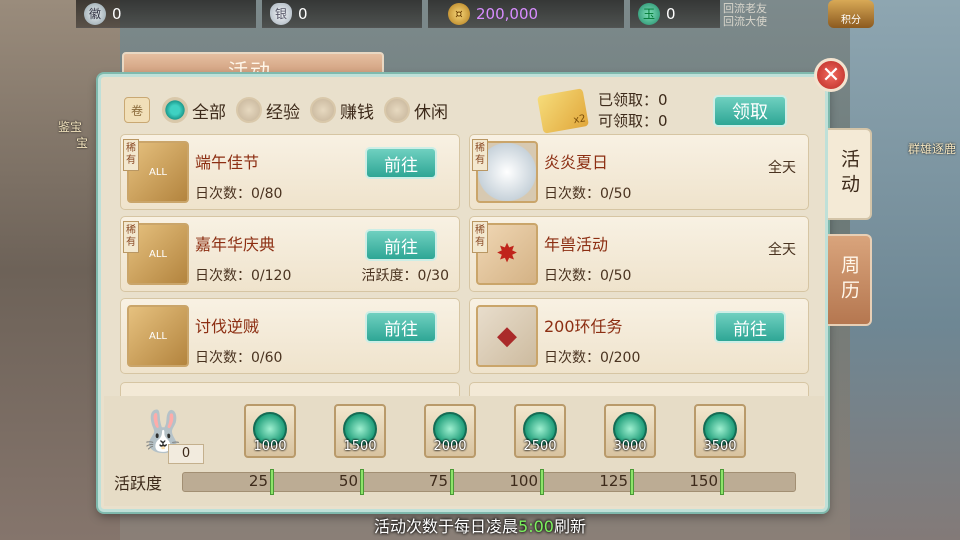  I want to click on filter-exp: 经验, so click(268, 110).